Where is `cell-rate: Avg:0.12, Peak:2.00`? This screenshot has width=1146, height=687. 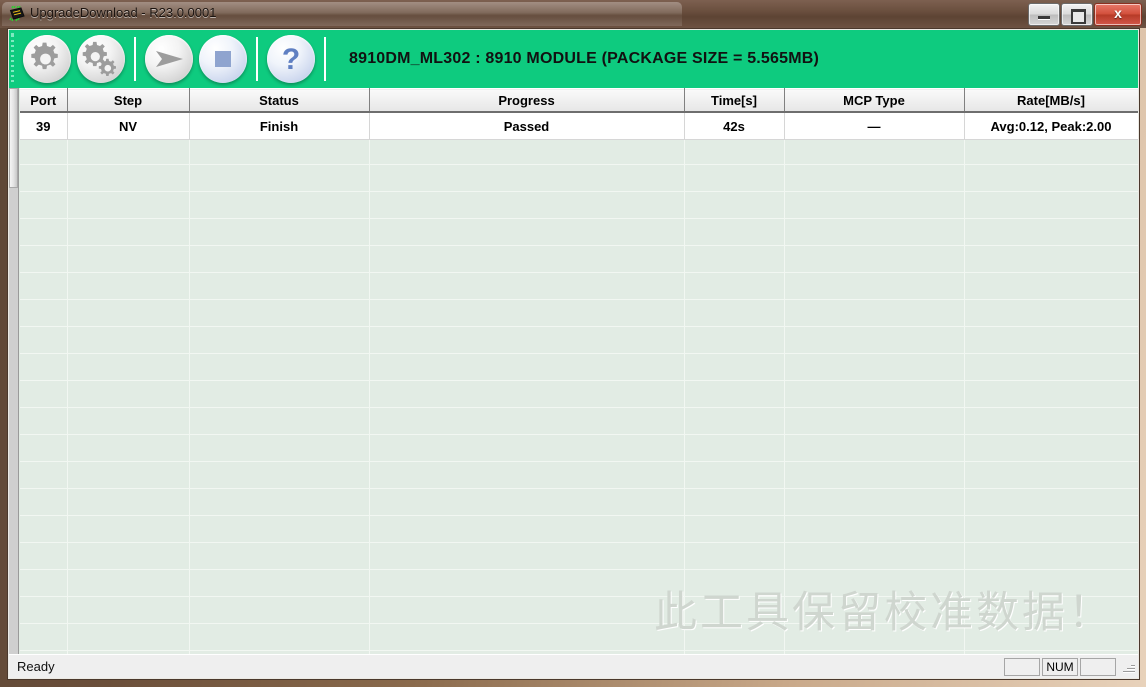 cell-rate: Avg:0.12, Peak:2.00 is located at coordinates (1051, 126).